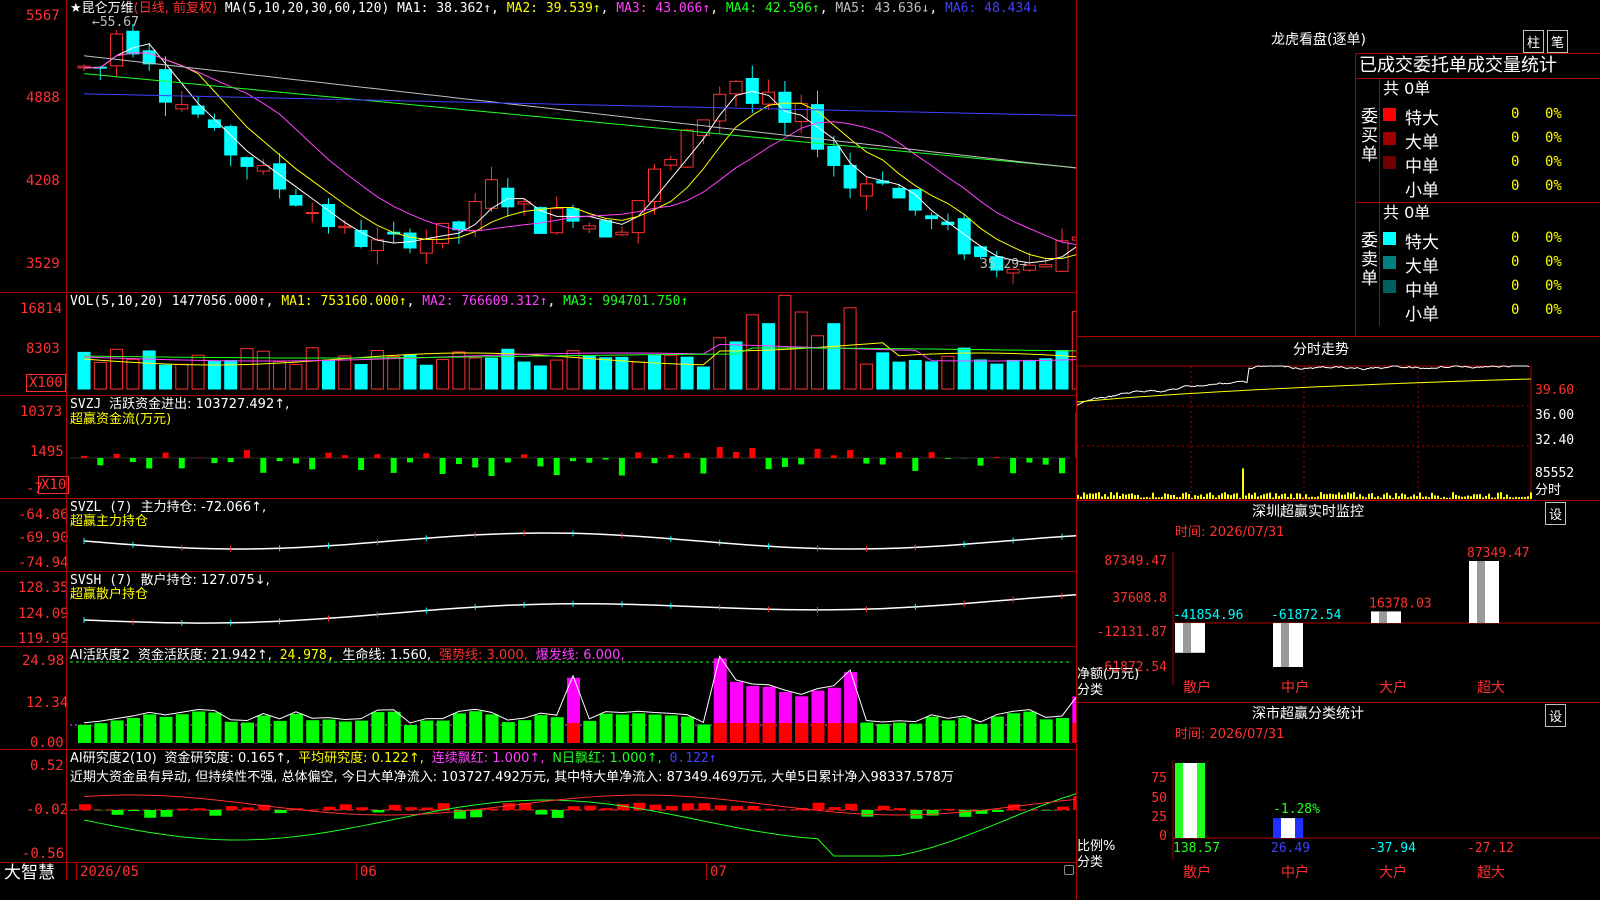 This screenshot has height=900, width=1600. Describe the element at coordinates (1389, 186) in the screenshot. I see `buy-swatch-icon` at that location.